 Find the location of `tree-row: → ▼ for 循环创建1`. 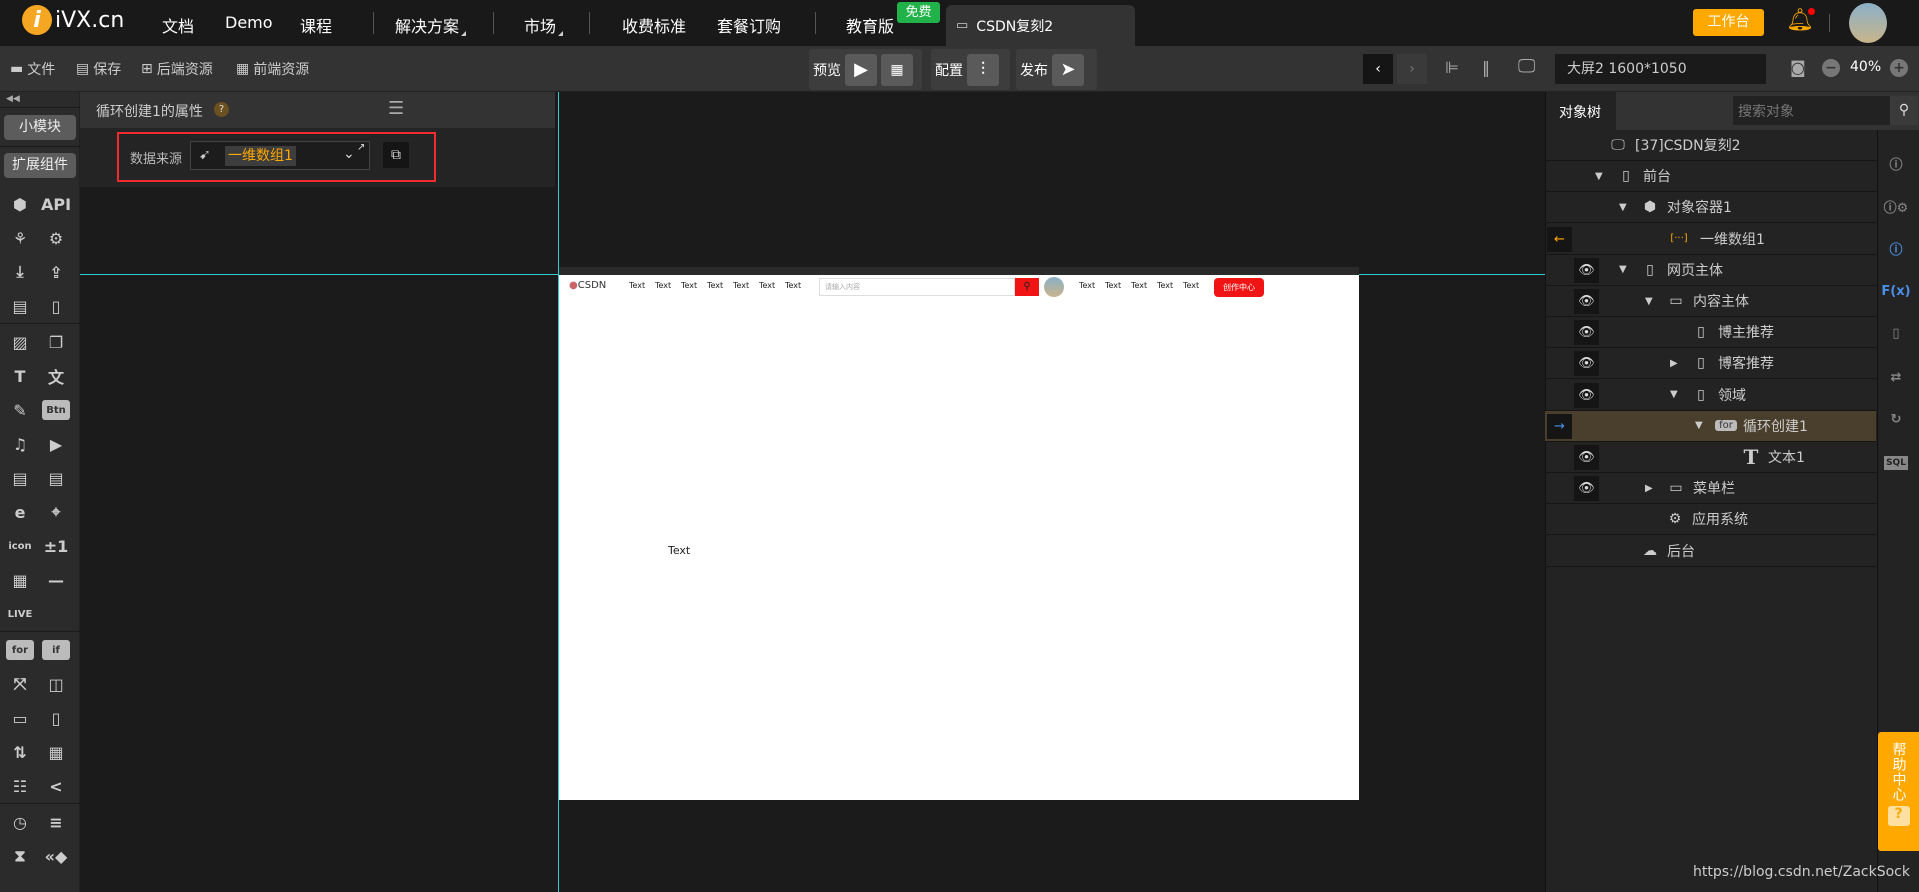

tree-row: → ▼ for 循环创建1 is located at coordinates (1710, 426).